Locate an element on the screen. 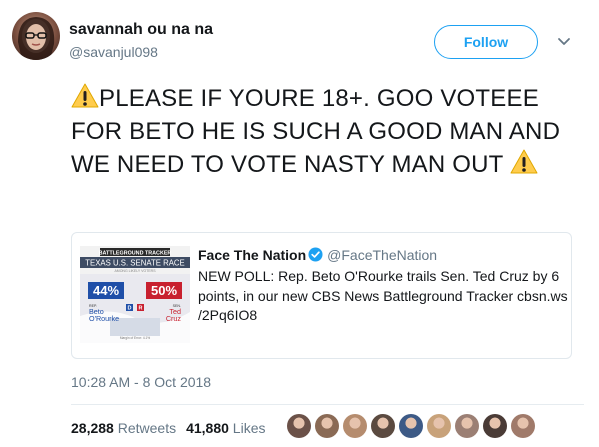 This screenshot has height=447, width=599. author-avatar is located at coordinates (36, 36).